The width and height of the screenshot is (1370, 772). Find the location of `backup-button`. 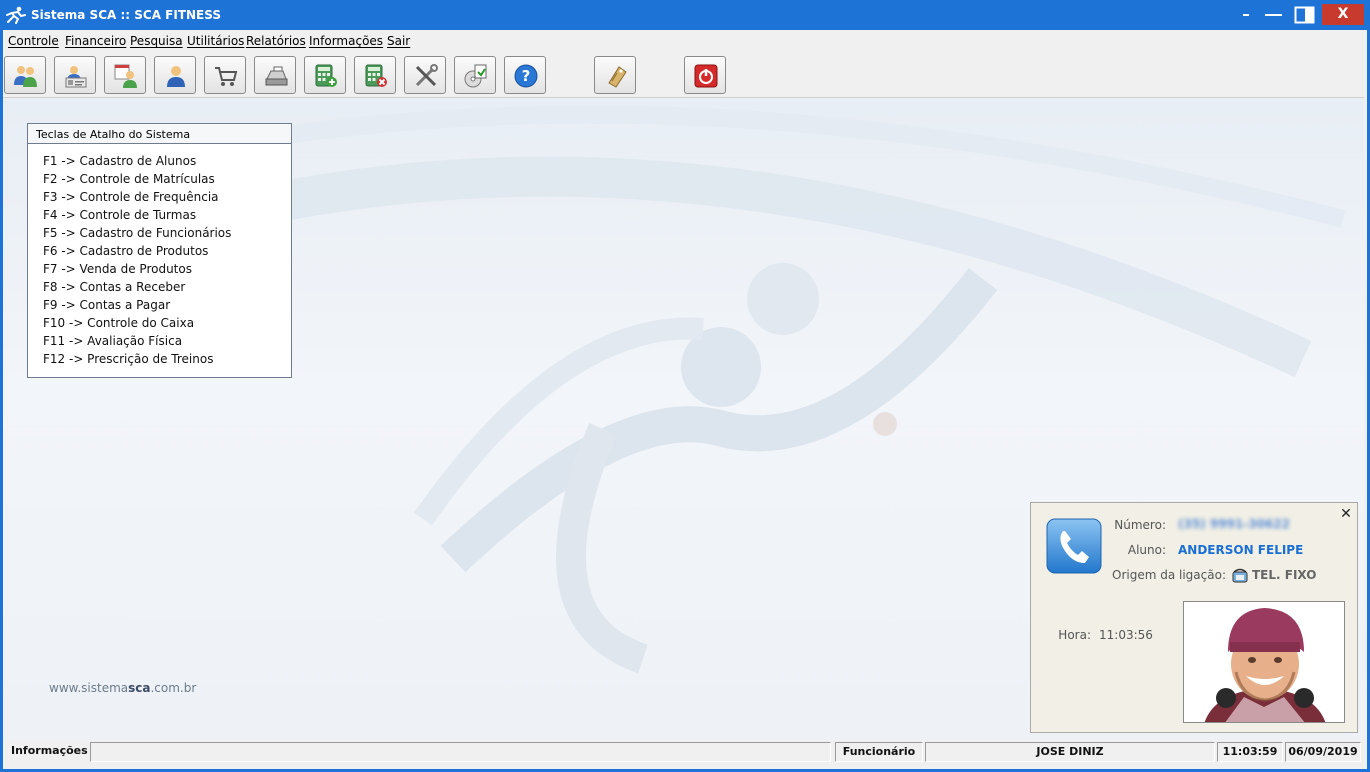

backup-button is located at coordinates (475, 75).